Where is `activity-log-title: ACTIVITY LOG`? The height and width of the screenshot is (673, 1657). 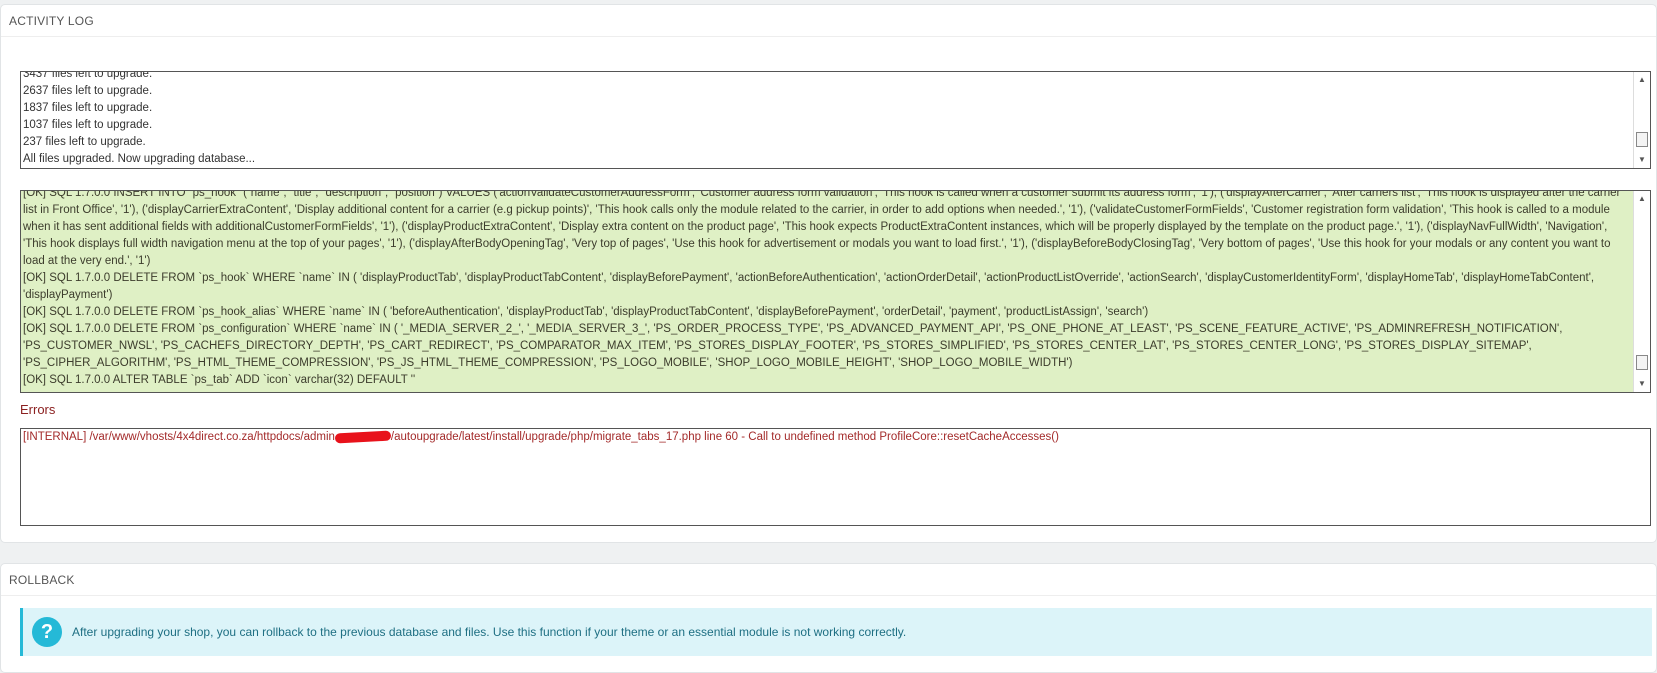
activity-log-title: ACTIVITY LOG is located at coordinates (828, 21).